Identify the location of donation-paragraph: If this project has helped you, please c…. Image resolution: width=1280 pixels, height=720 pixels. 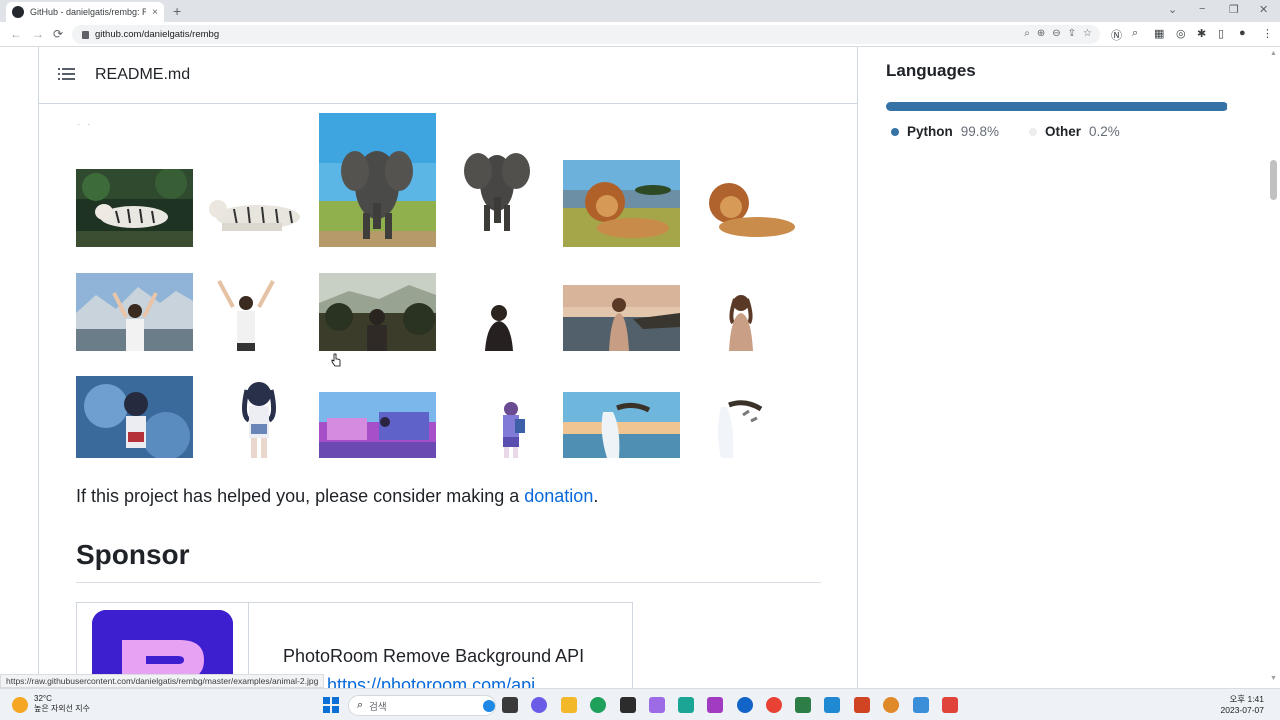
(337, 496).